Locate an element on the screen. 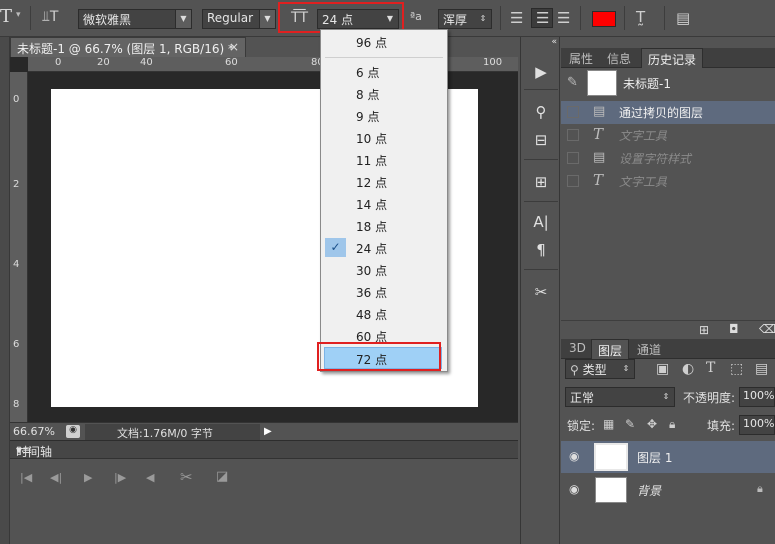 The width and height of the screenshot is (775, 544). tab-history: 历史记录 is located at coordinates (672, 58).